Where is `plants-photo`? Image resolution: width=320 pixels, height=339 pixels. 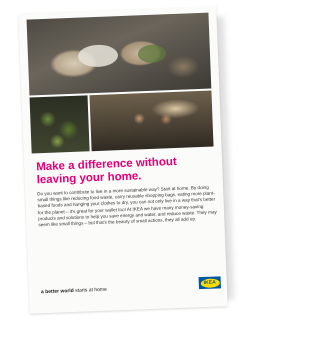 plants-photo is located at coordinates (59, 124).